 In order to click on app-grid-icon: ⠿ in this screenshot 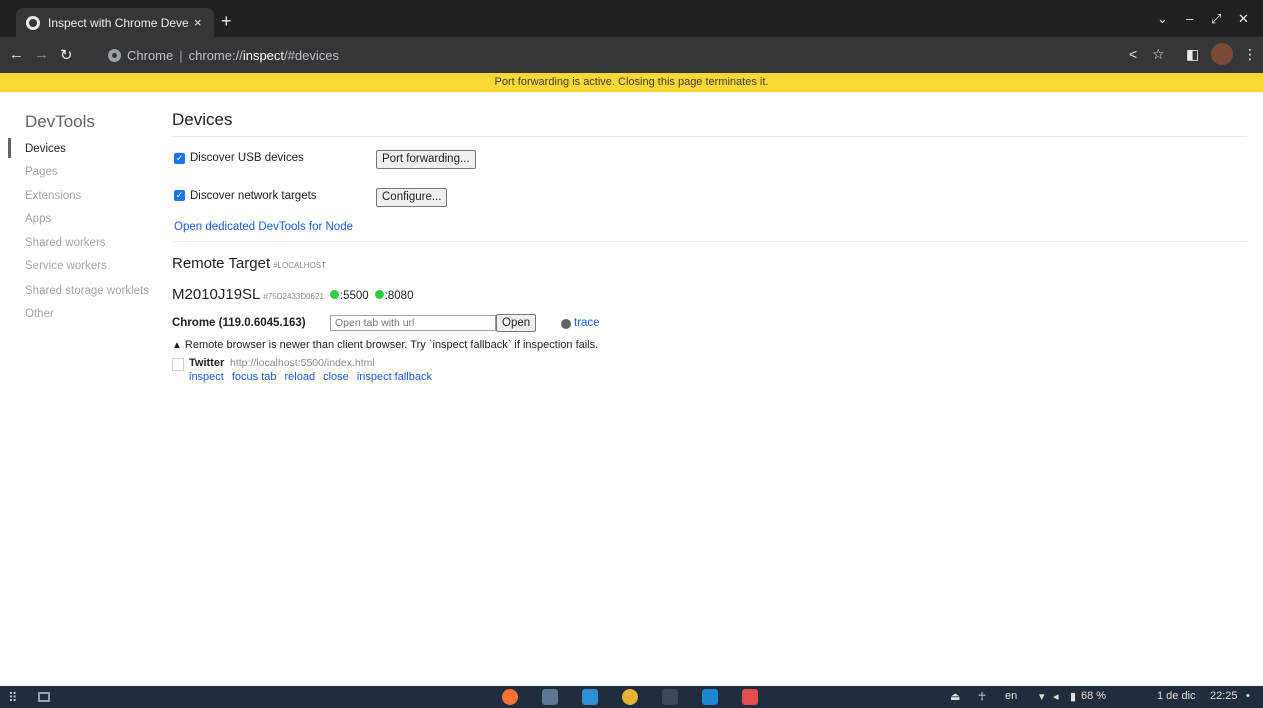, I will do `click(13, 698)`.